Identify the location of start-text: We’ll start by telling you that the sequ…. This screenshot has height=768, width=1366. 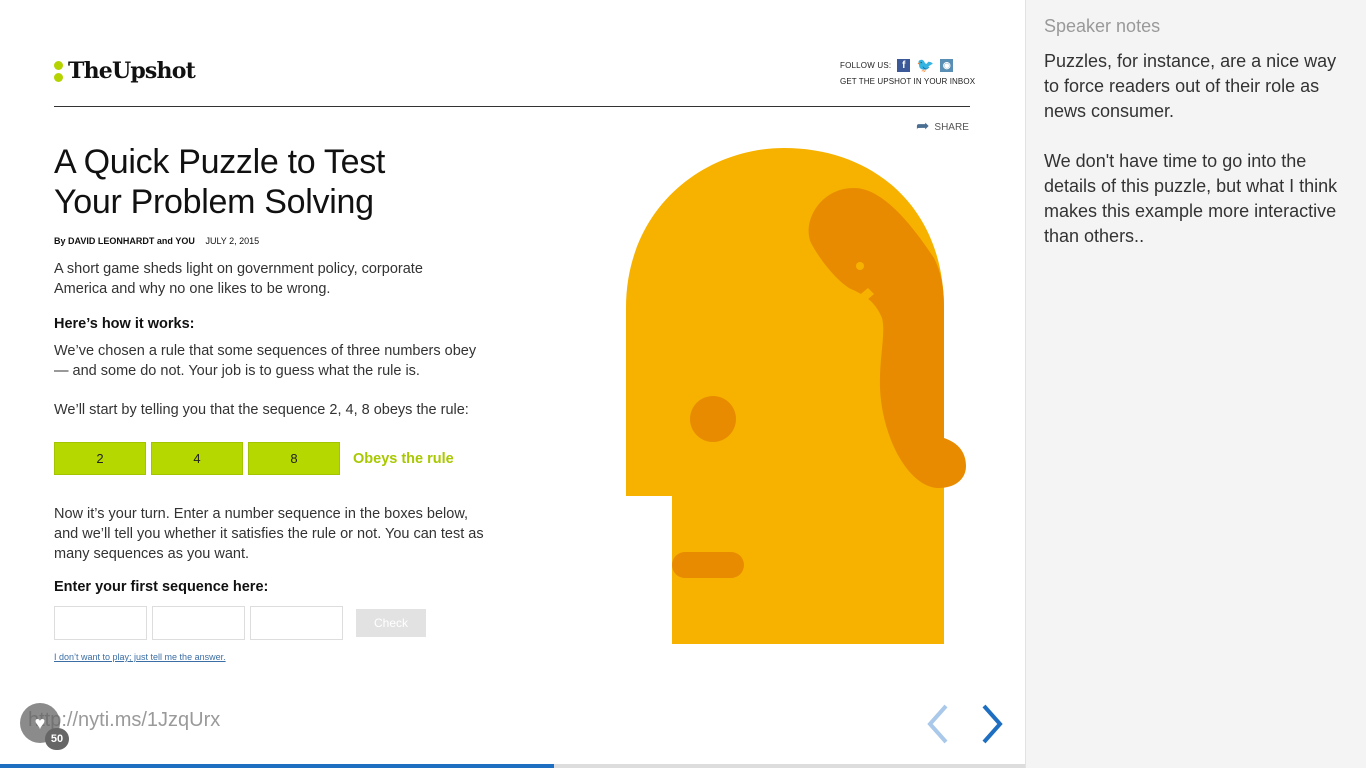
(261, 410).